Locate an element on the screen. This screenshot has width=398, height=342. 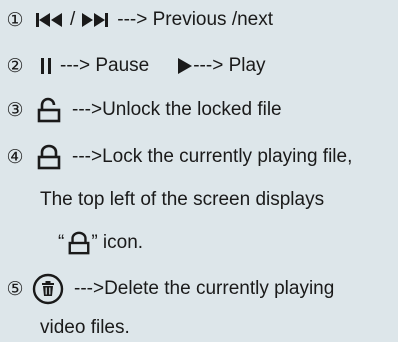
next-icon is located at coordinates (95, 20).